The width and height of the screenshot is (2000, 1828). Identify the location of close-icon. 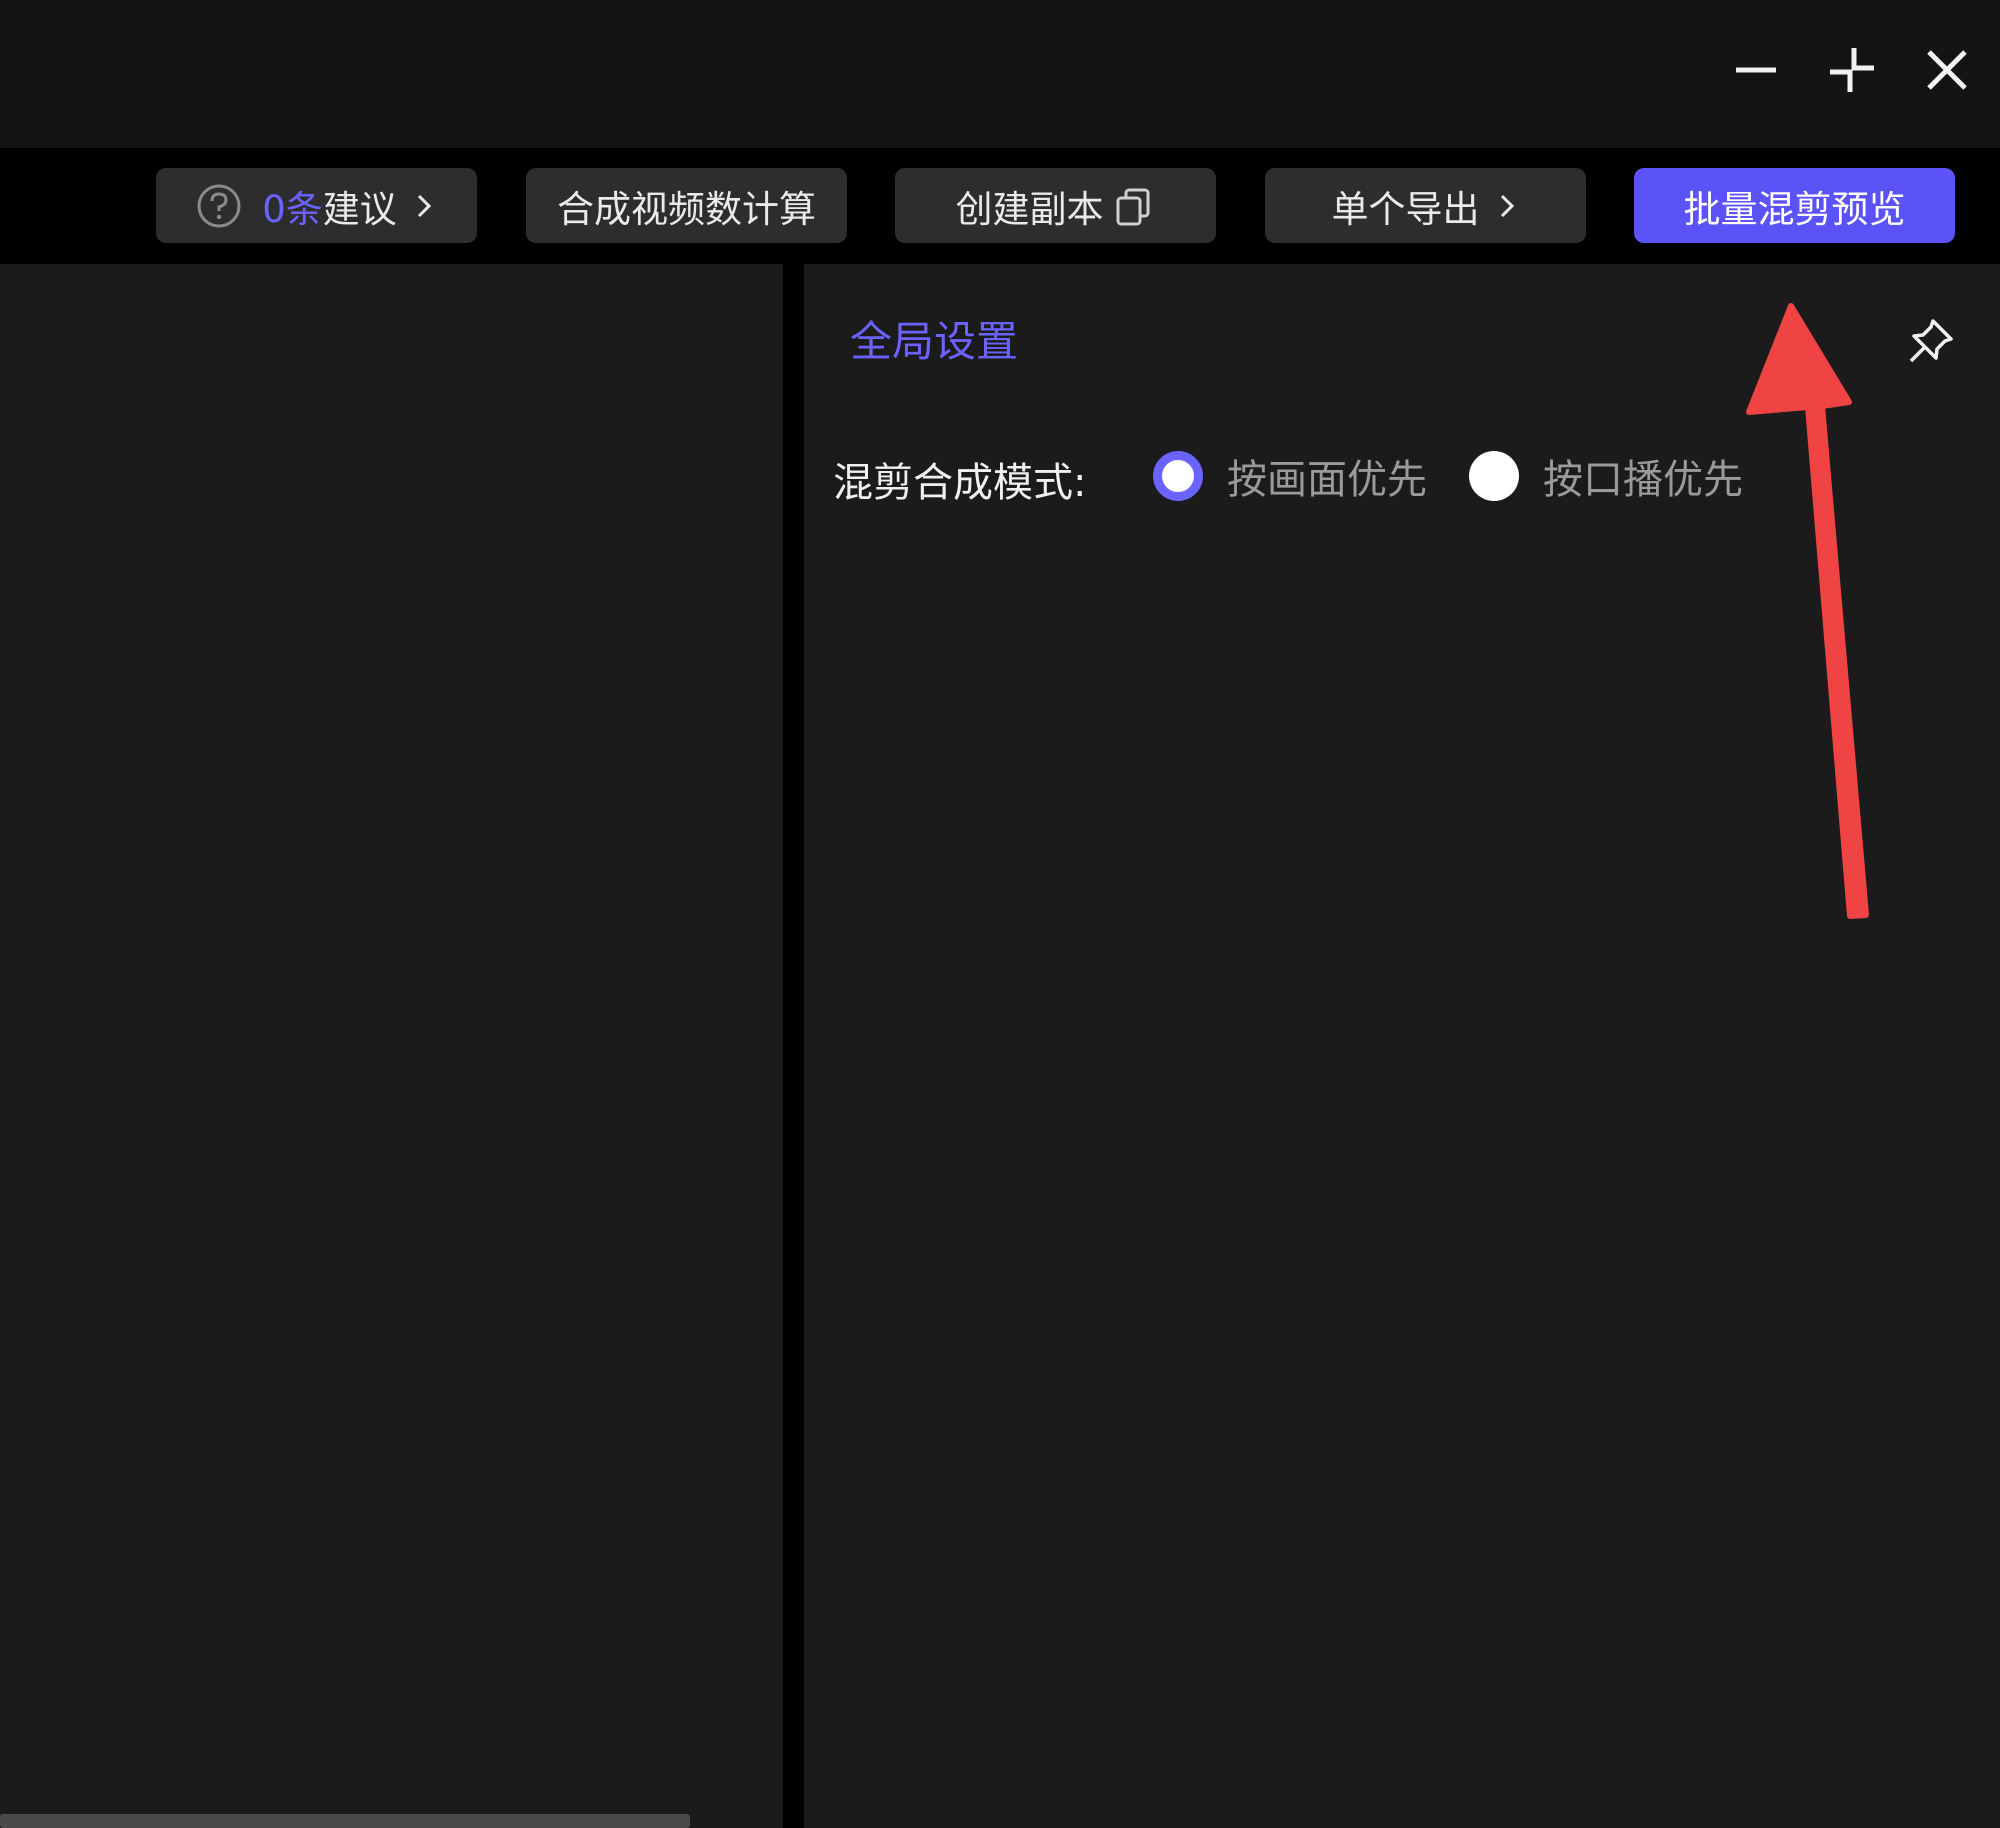
(1947, 70).